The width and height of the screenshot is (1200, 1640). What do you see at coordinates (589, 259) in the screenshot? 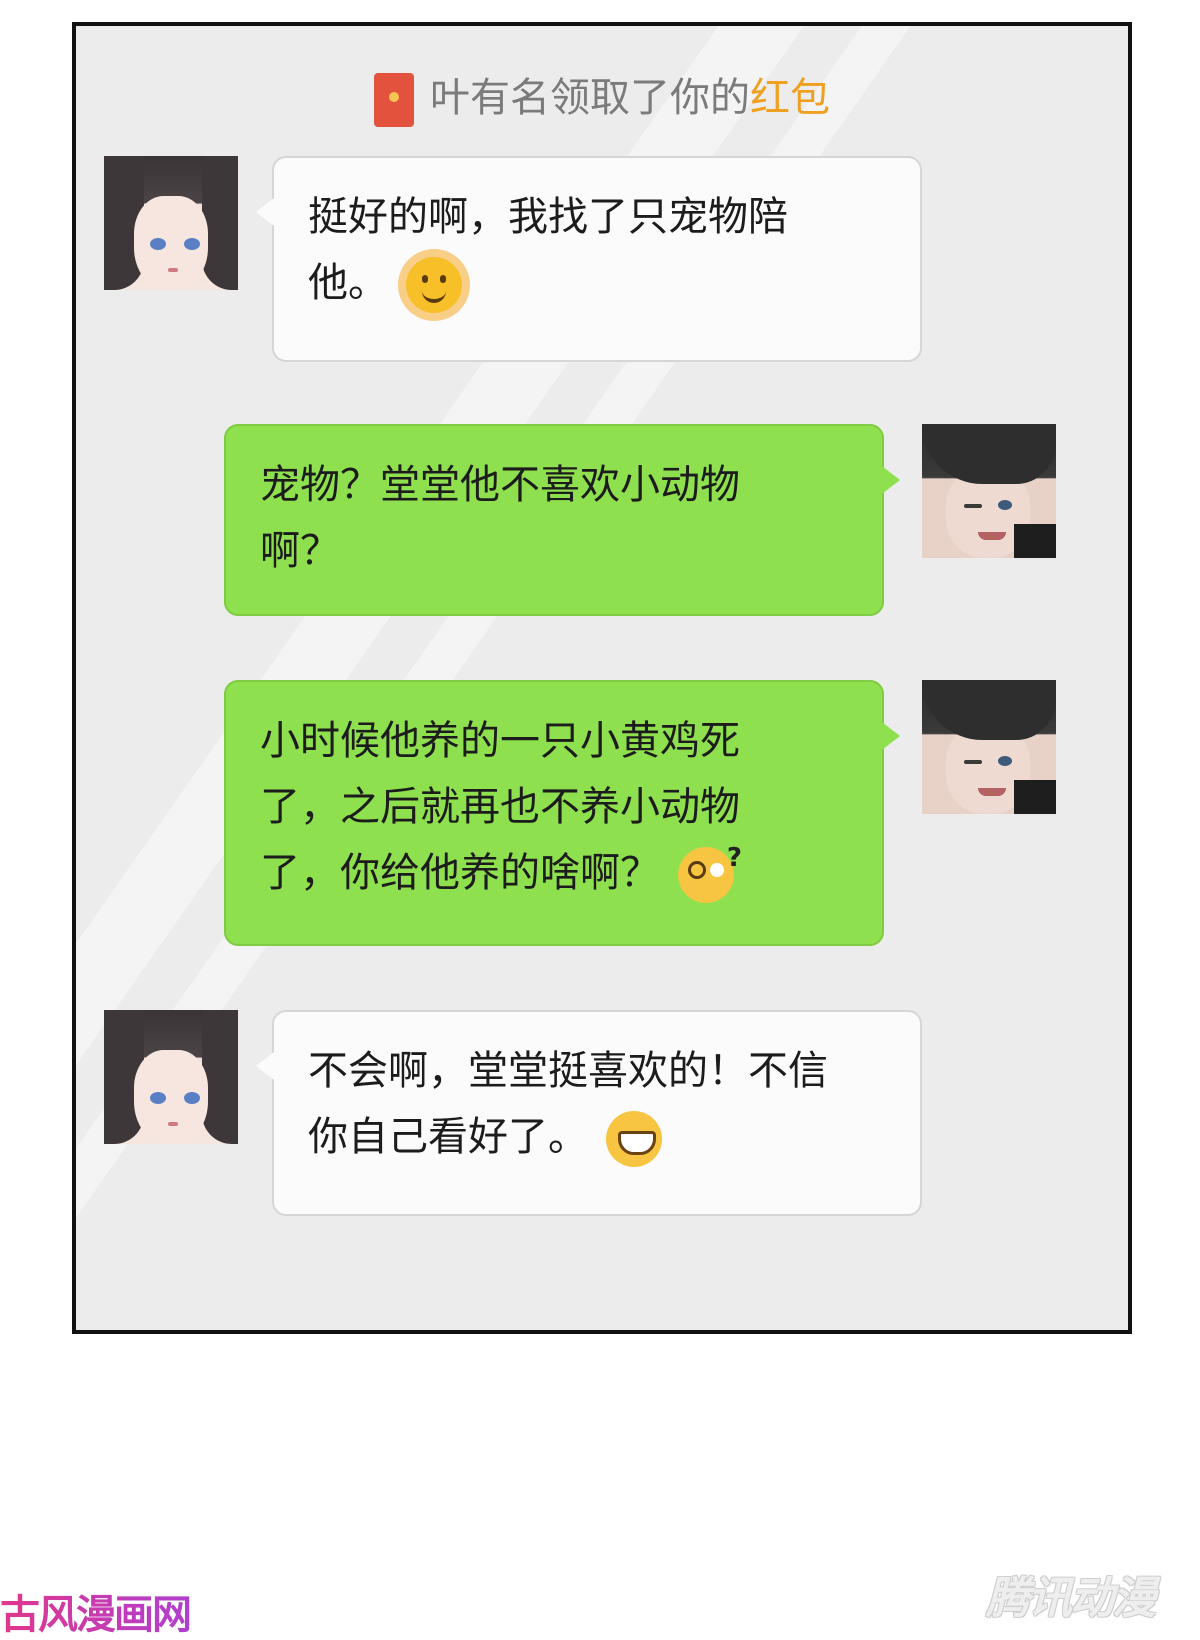
I see `message-bubble: 挺好的啊，我找了只宠物陪 他。` at bounding box center [589, 259].